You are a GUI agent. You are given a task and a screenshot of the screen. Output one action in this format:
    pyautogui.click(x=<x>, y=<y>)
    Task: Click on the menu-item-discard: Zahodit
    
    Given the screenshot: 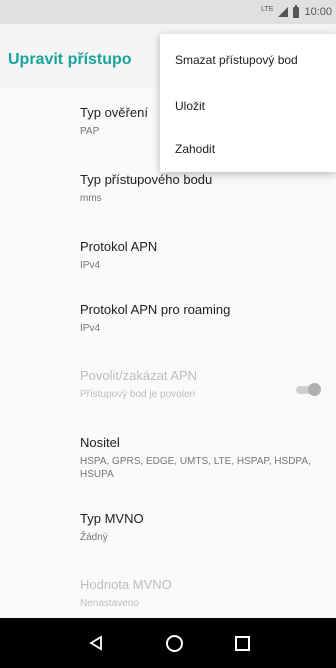 What is the action you would take?
    pyautogui.click(x=195, y=149)
    